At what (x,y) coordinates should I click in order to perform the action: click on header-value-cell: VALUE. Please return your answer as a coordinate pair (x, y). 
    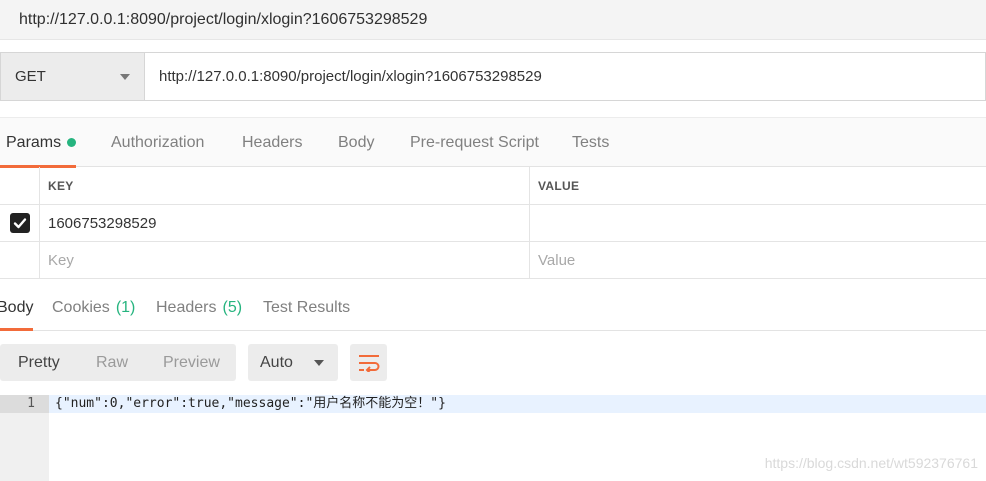
    Looking at the image, I should click on (758, 185).